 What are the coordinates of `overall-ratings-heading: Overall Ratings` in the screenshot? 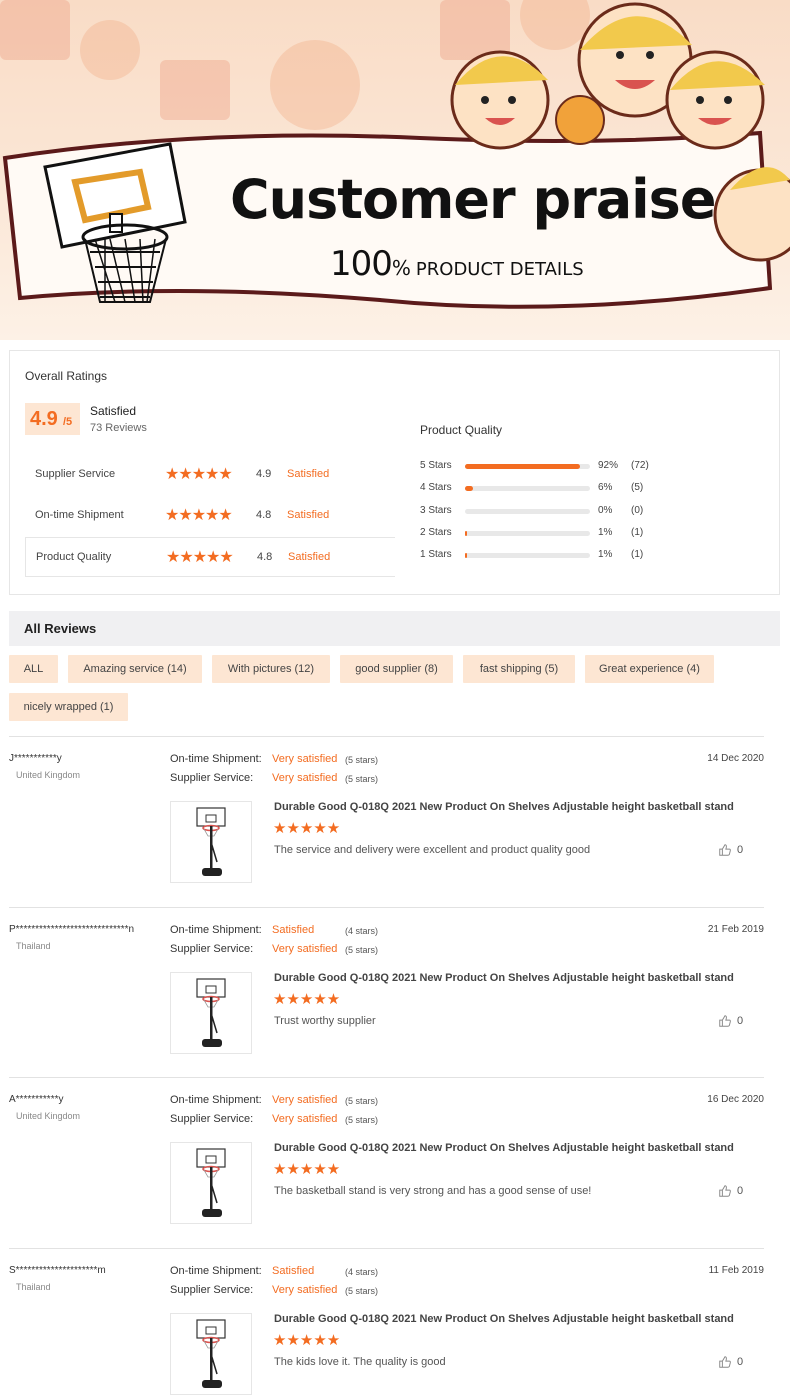 It's located at (66, 376).